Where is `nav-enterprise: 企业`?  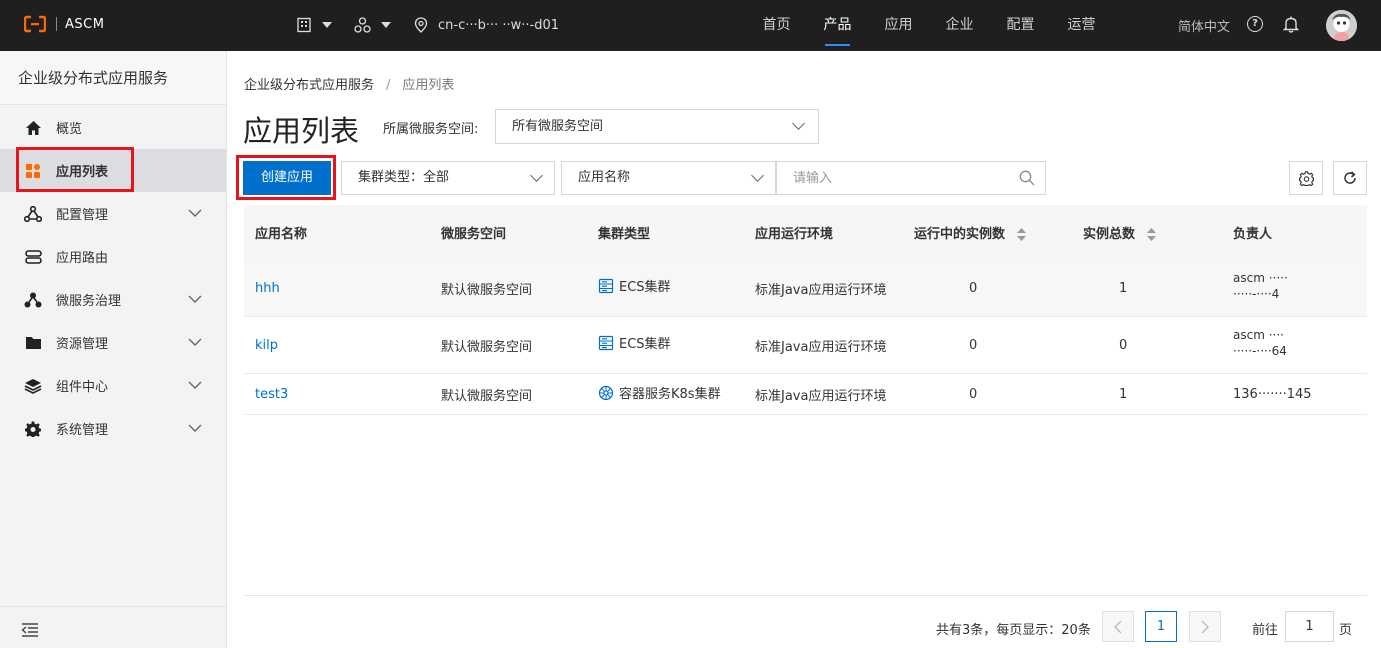
nav-enterprise: 企业 is located at coordinates (959, 25).